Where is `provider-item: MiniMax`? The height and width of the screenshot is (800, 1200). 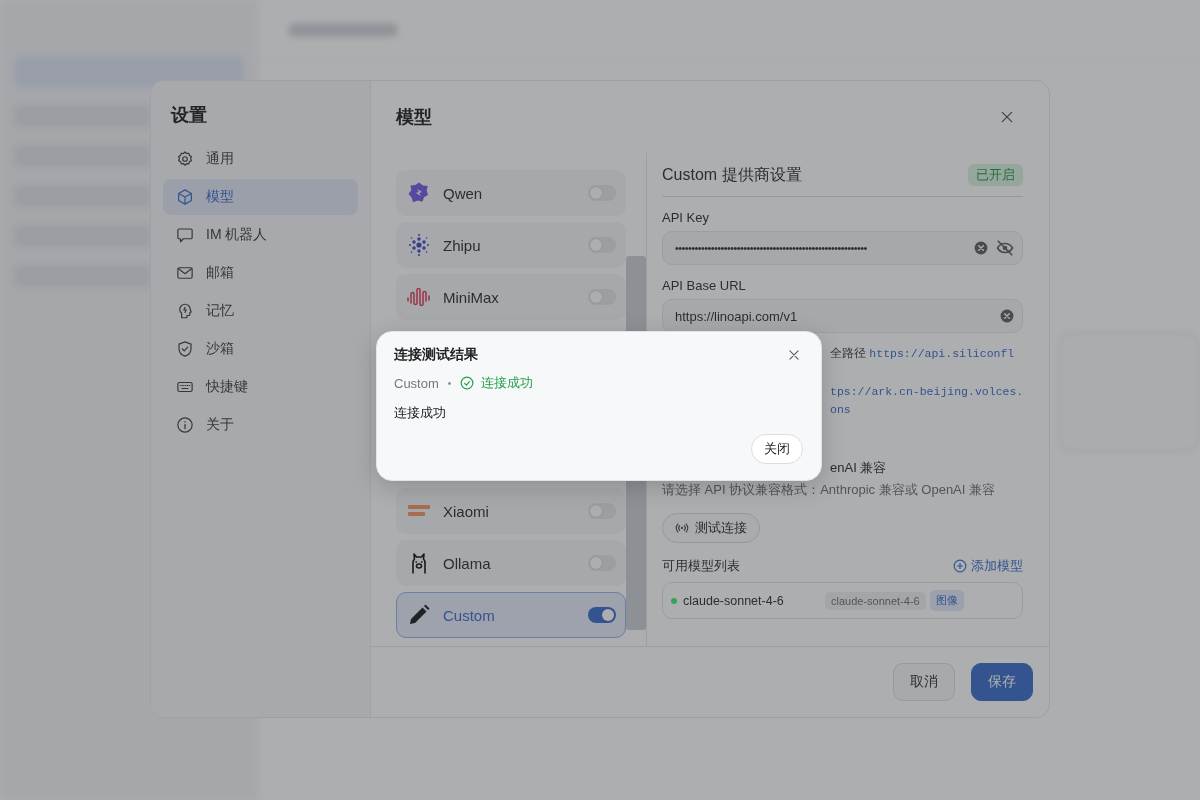 provider-item: MiniMax is located at coordinates (511, 297).